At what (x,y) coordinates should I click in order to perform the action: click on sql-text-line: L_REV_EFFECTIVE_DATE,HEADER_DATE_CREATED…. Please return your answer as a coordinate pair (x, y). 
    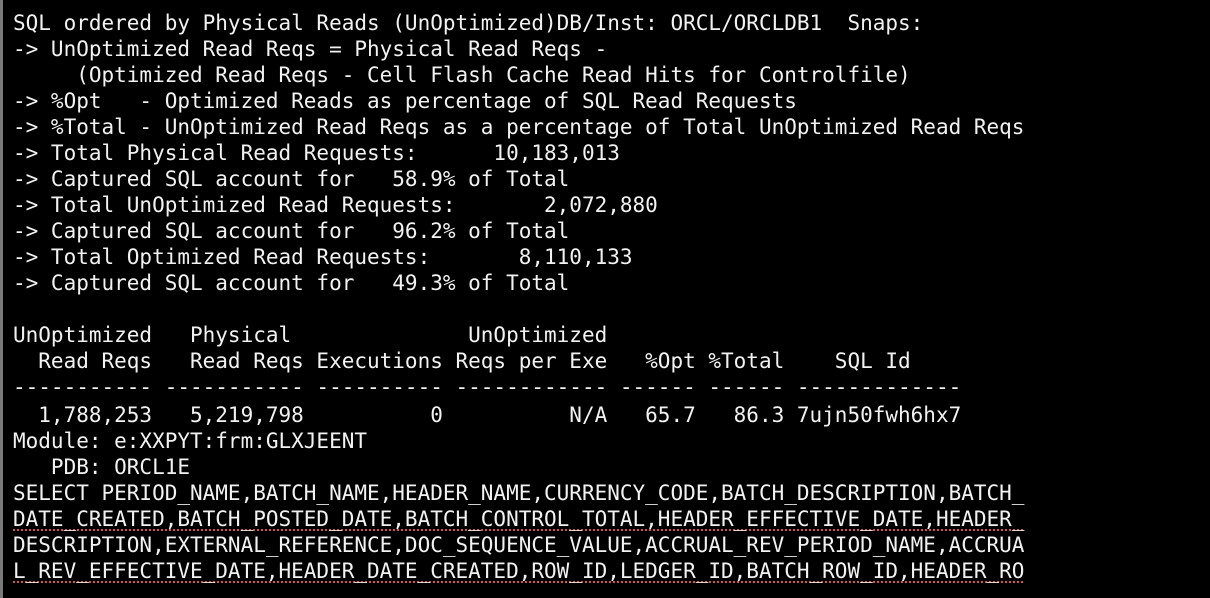
    Looking at the image, I should click on (519, 571).